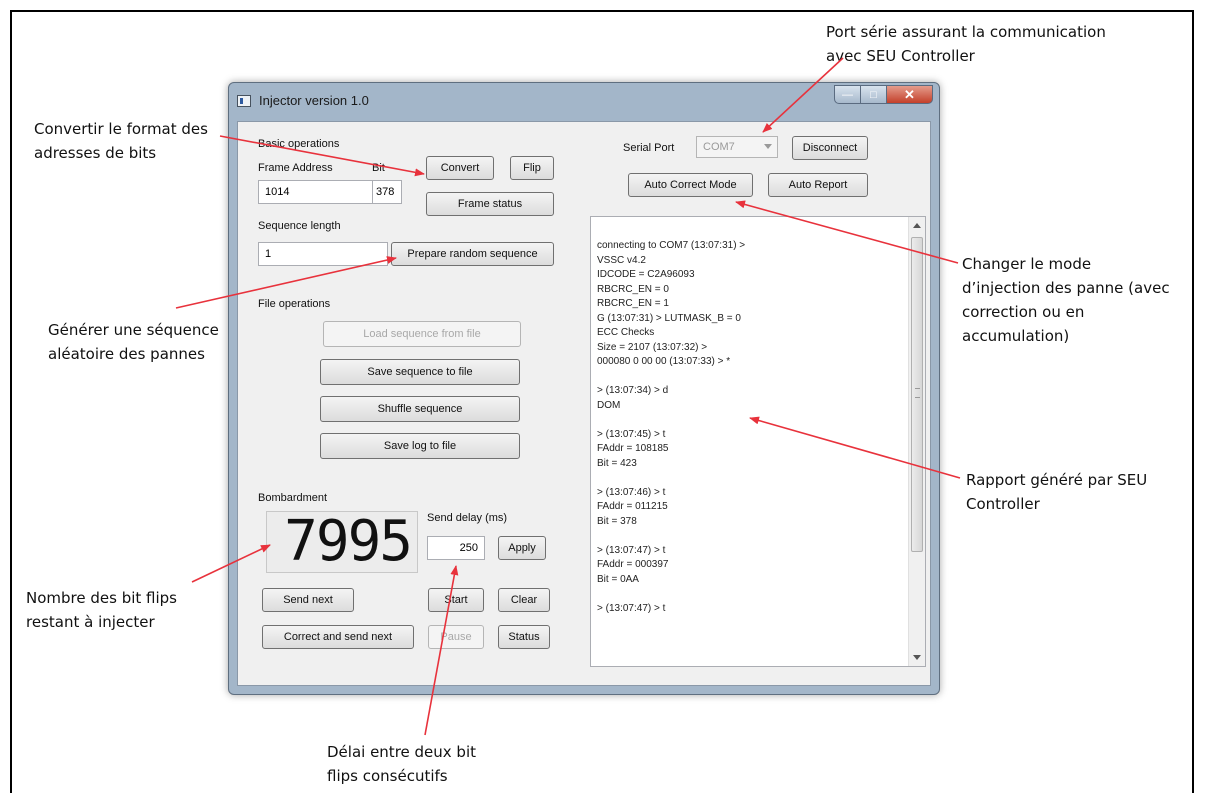  What do you see at coordinates (456, 548) in the screenshot?
I see `send-delay-input: 250` at bounding box center [456, 548].